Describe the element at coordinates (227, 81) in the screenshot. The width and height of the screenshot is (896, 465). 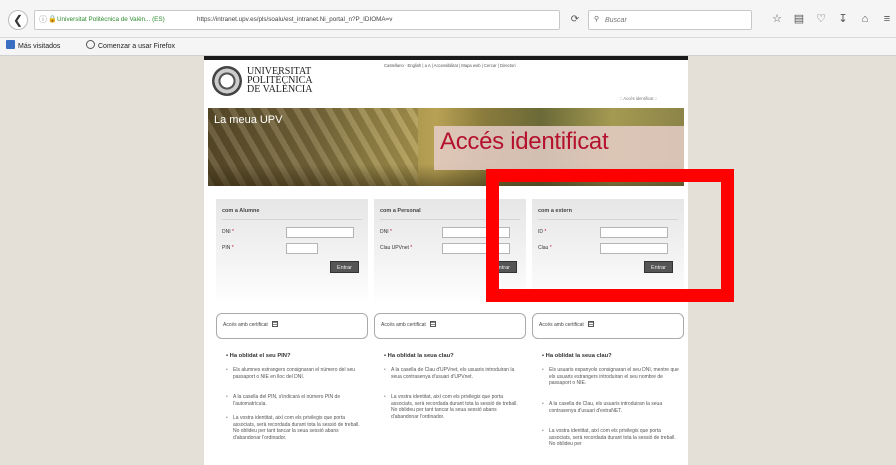
I see `upv-seal-icon` at that location.